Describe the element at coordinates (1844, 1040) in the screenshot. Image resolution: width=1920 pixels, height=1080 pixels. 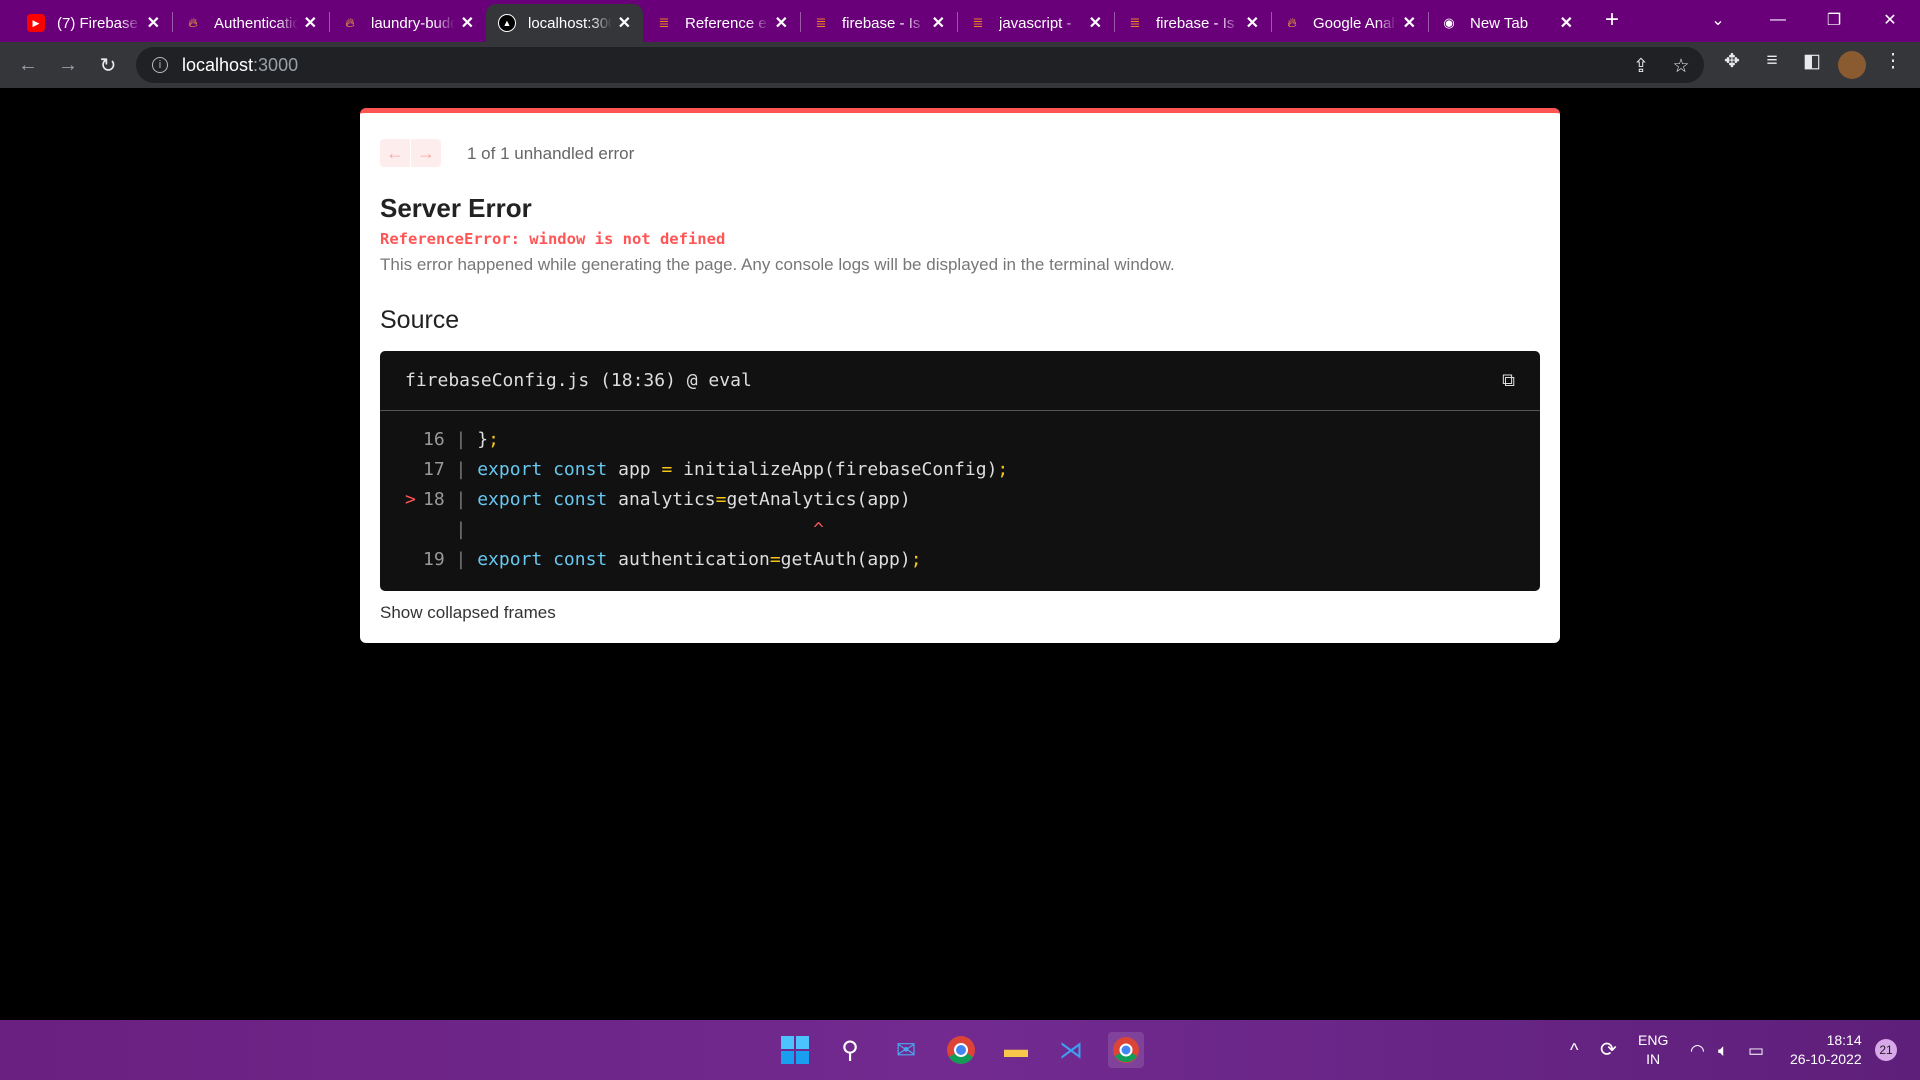
I see `time: 18:14` at that location.